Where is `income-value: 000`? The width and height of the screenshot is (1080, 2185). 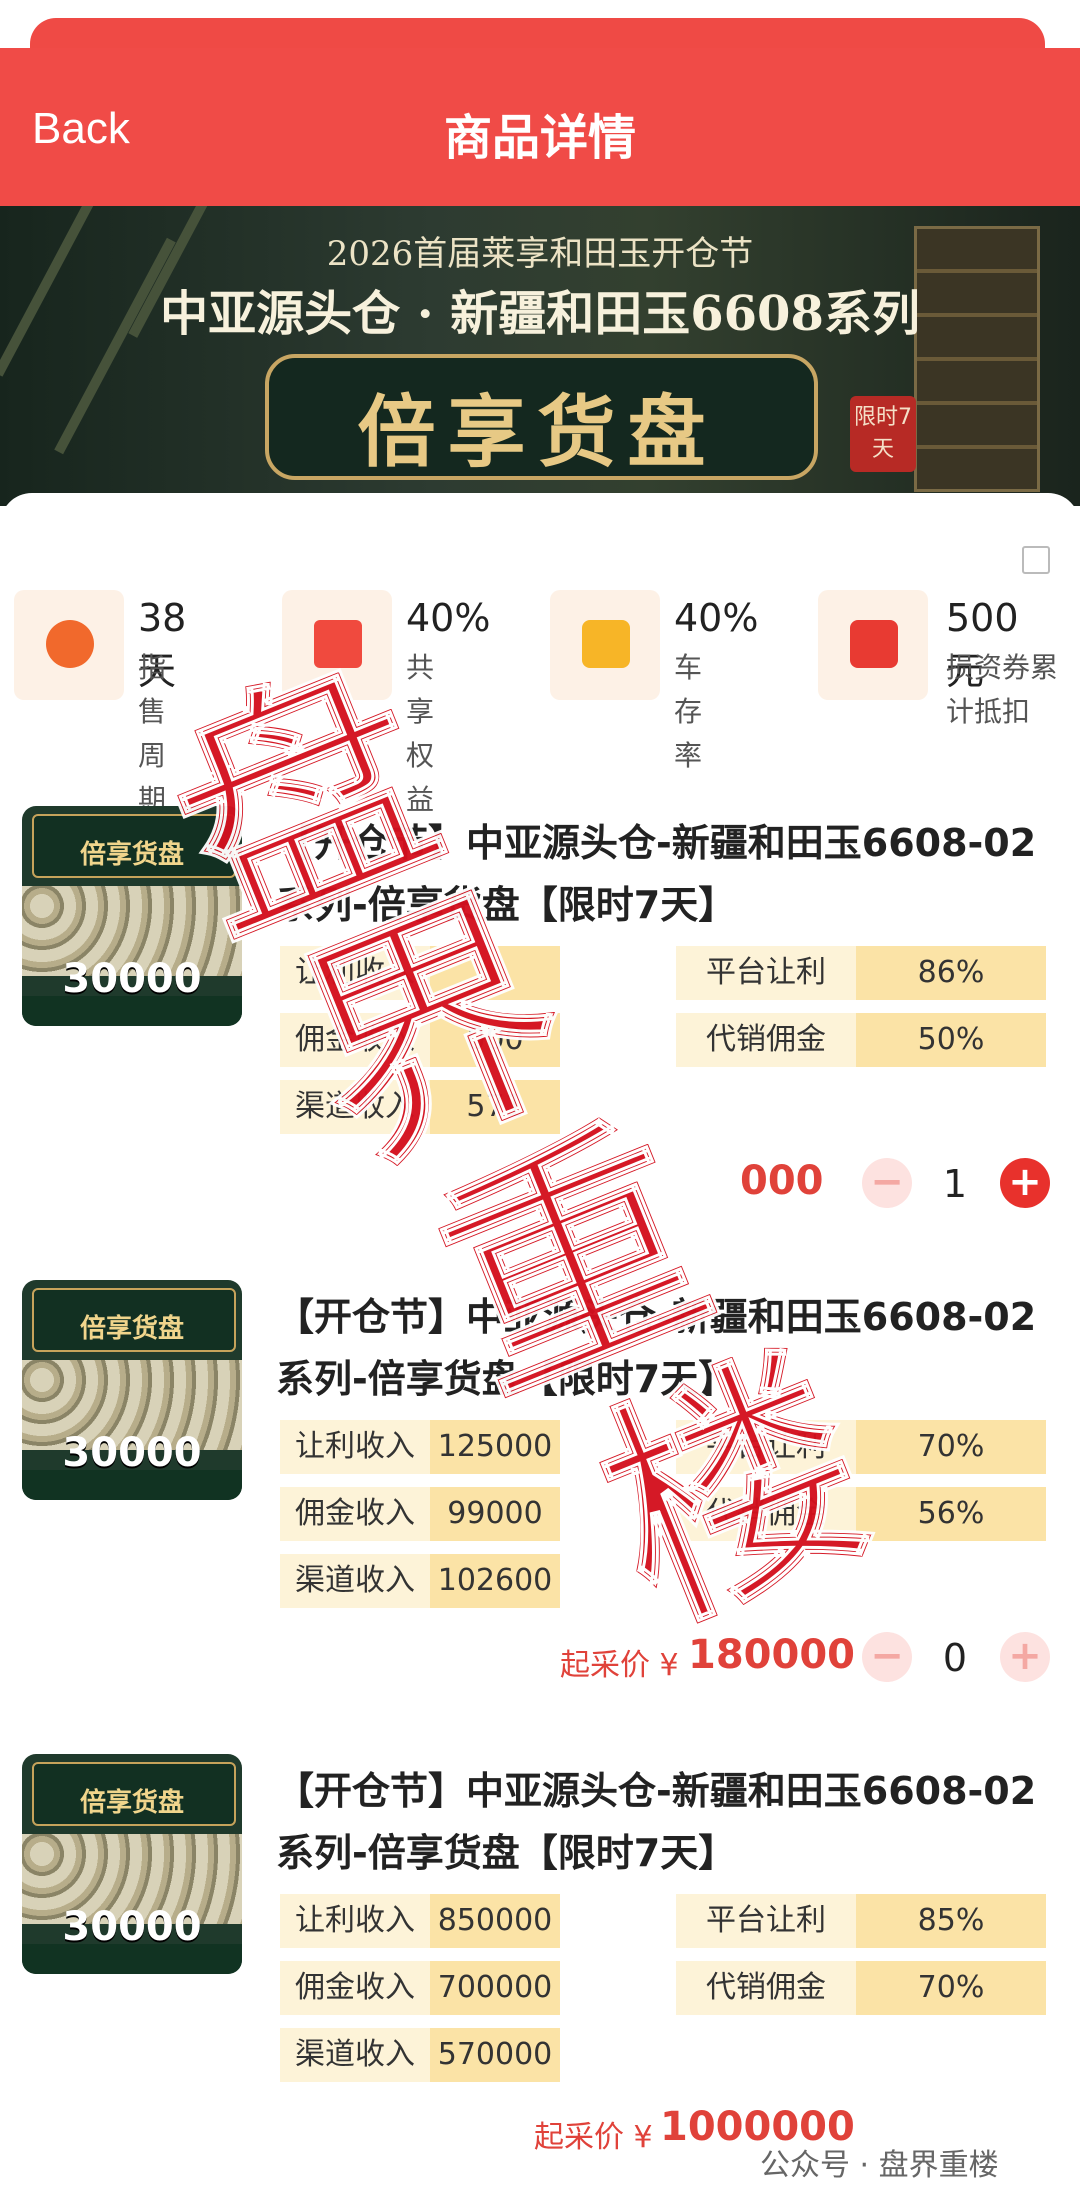 income-value: 000 is located at coordinates (495, 1040).